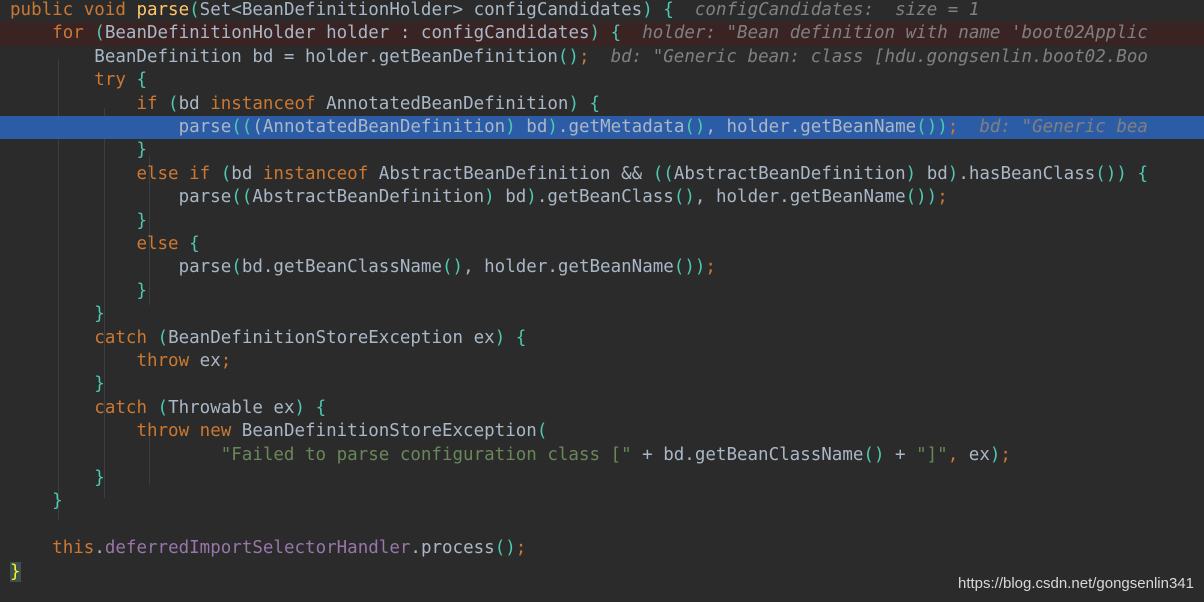 The height and width of the screenshot is (602, 1204). I want to click on code-token: + bd.getBeanClassName, so click(747, 454).